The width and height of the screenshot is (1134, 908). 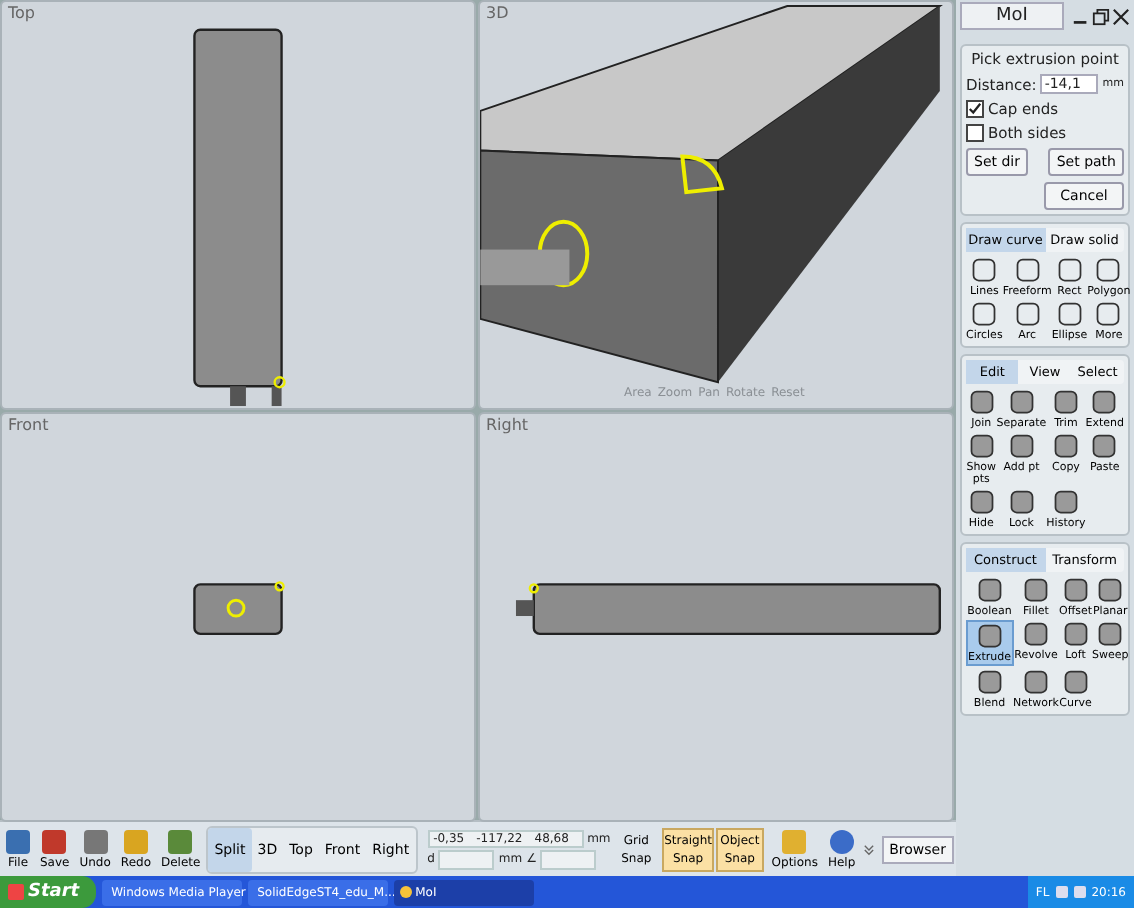 I want to click on box-model-drawing, so click(x=239, y=608).